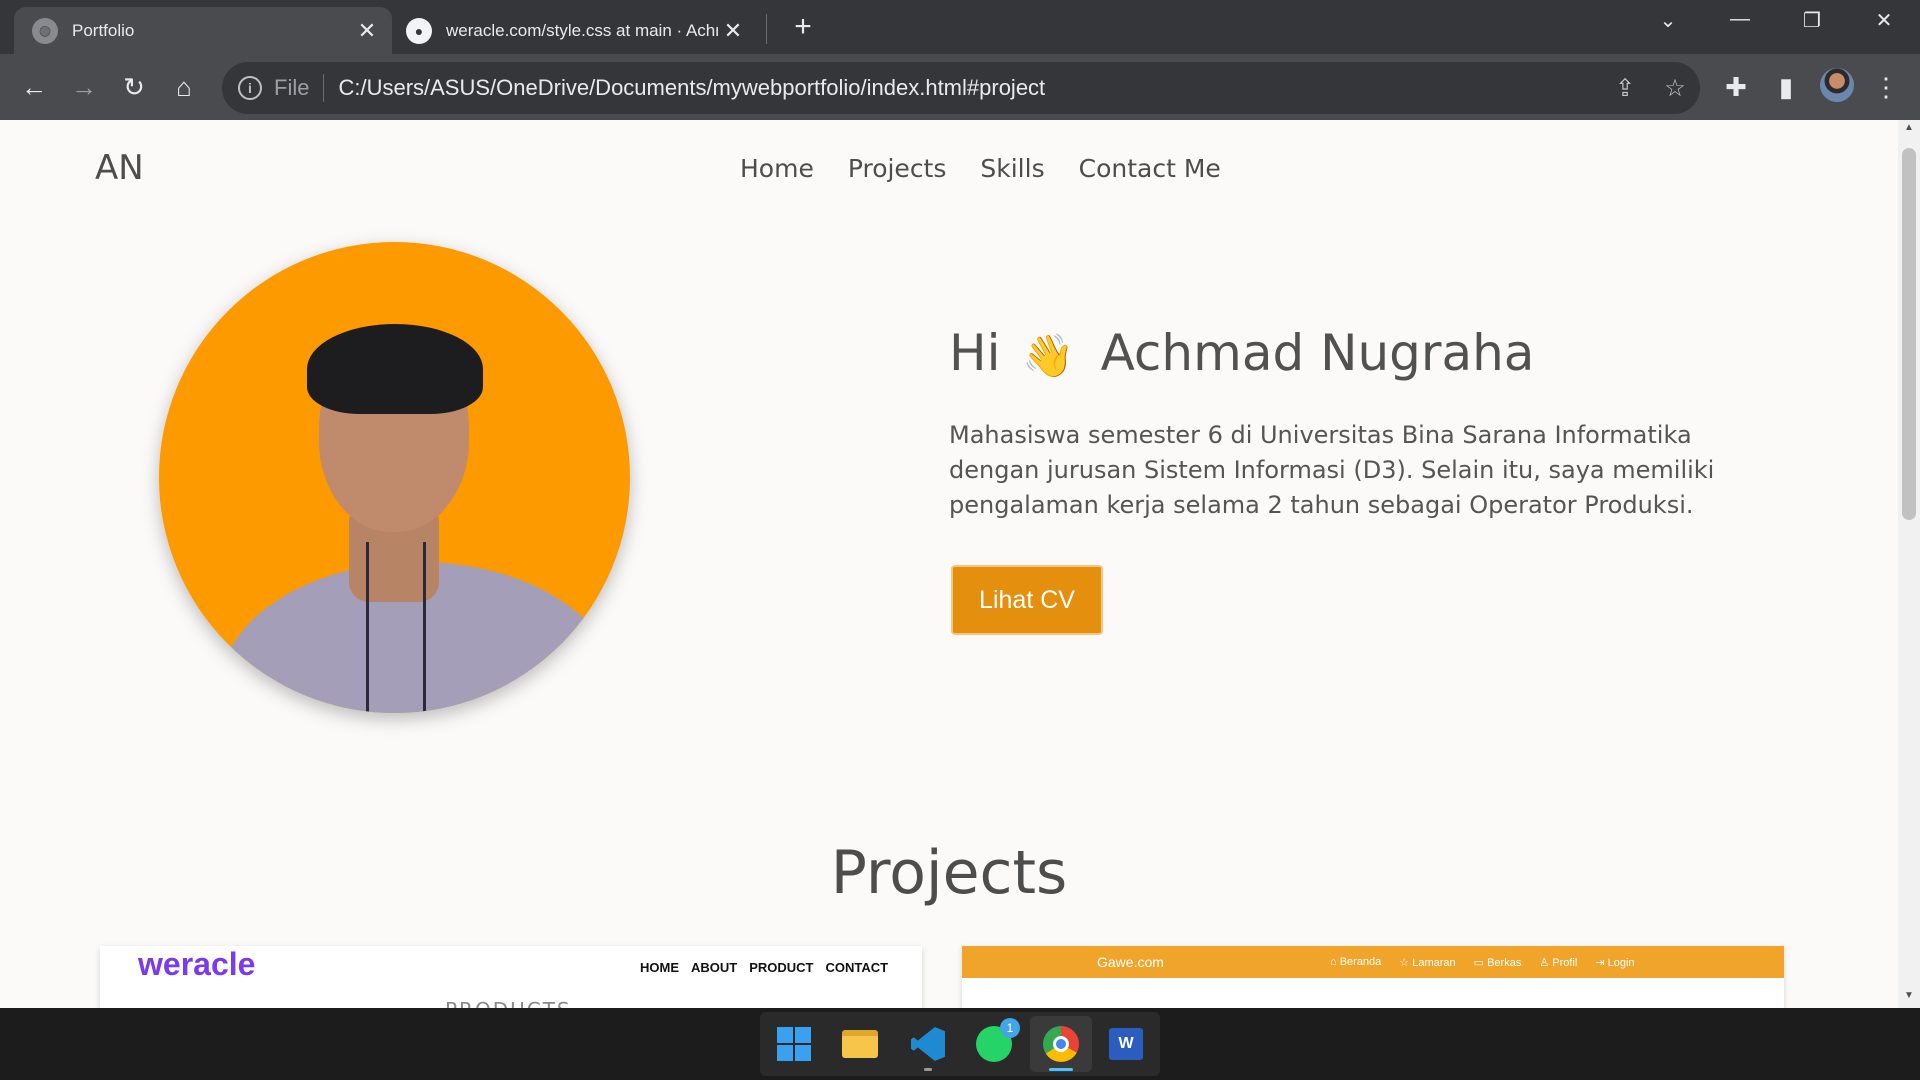  I want to click on weracle-menu-about: ABOUT, so click(714, 967).